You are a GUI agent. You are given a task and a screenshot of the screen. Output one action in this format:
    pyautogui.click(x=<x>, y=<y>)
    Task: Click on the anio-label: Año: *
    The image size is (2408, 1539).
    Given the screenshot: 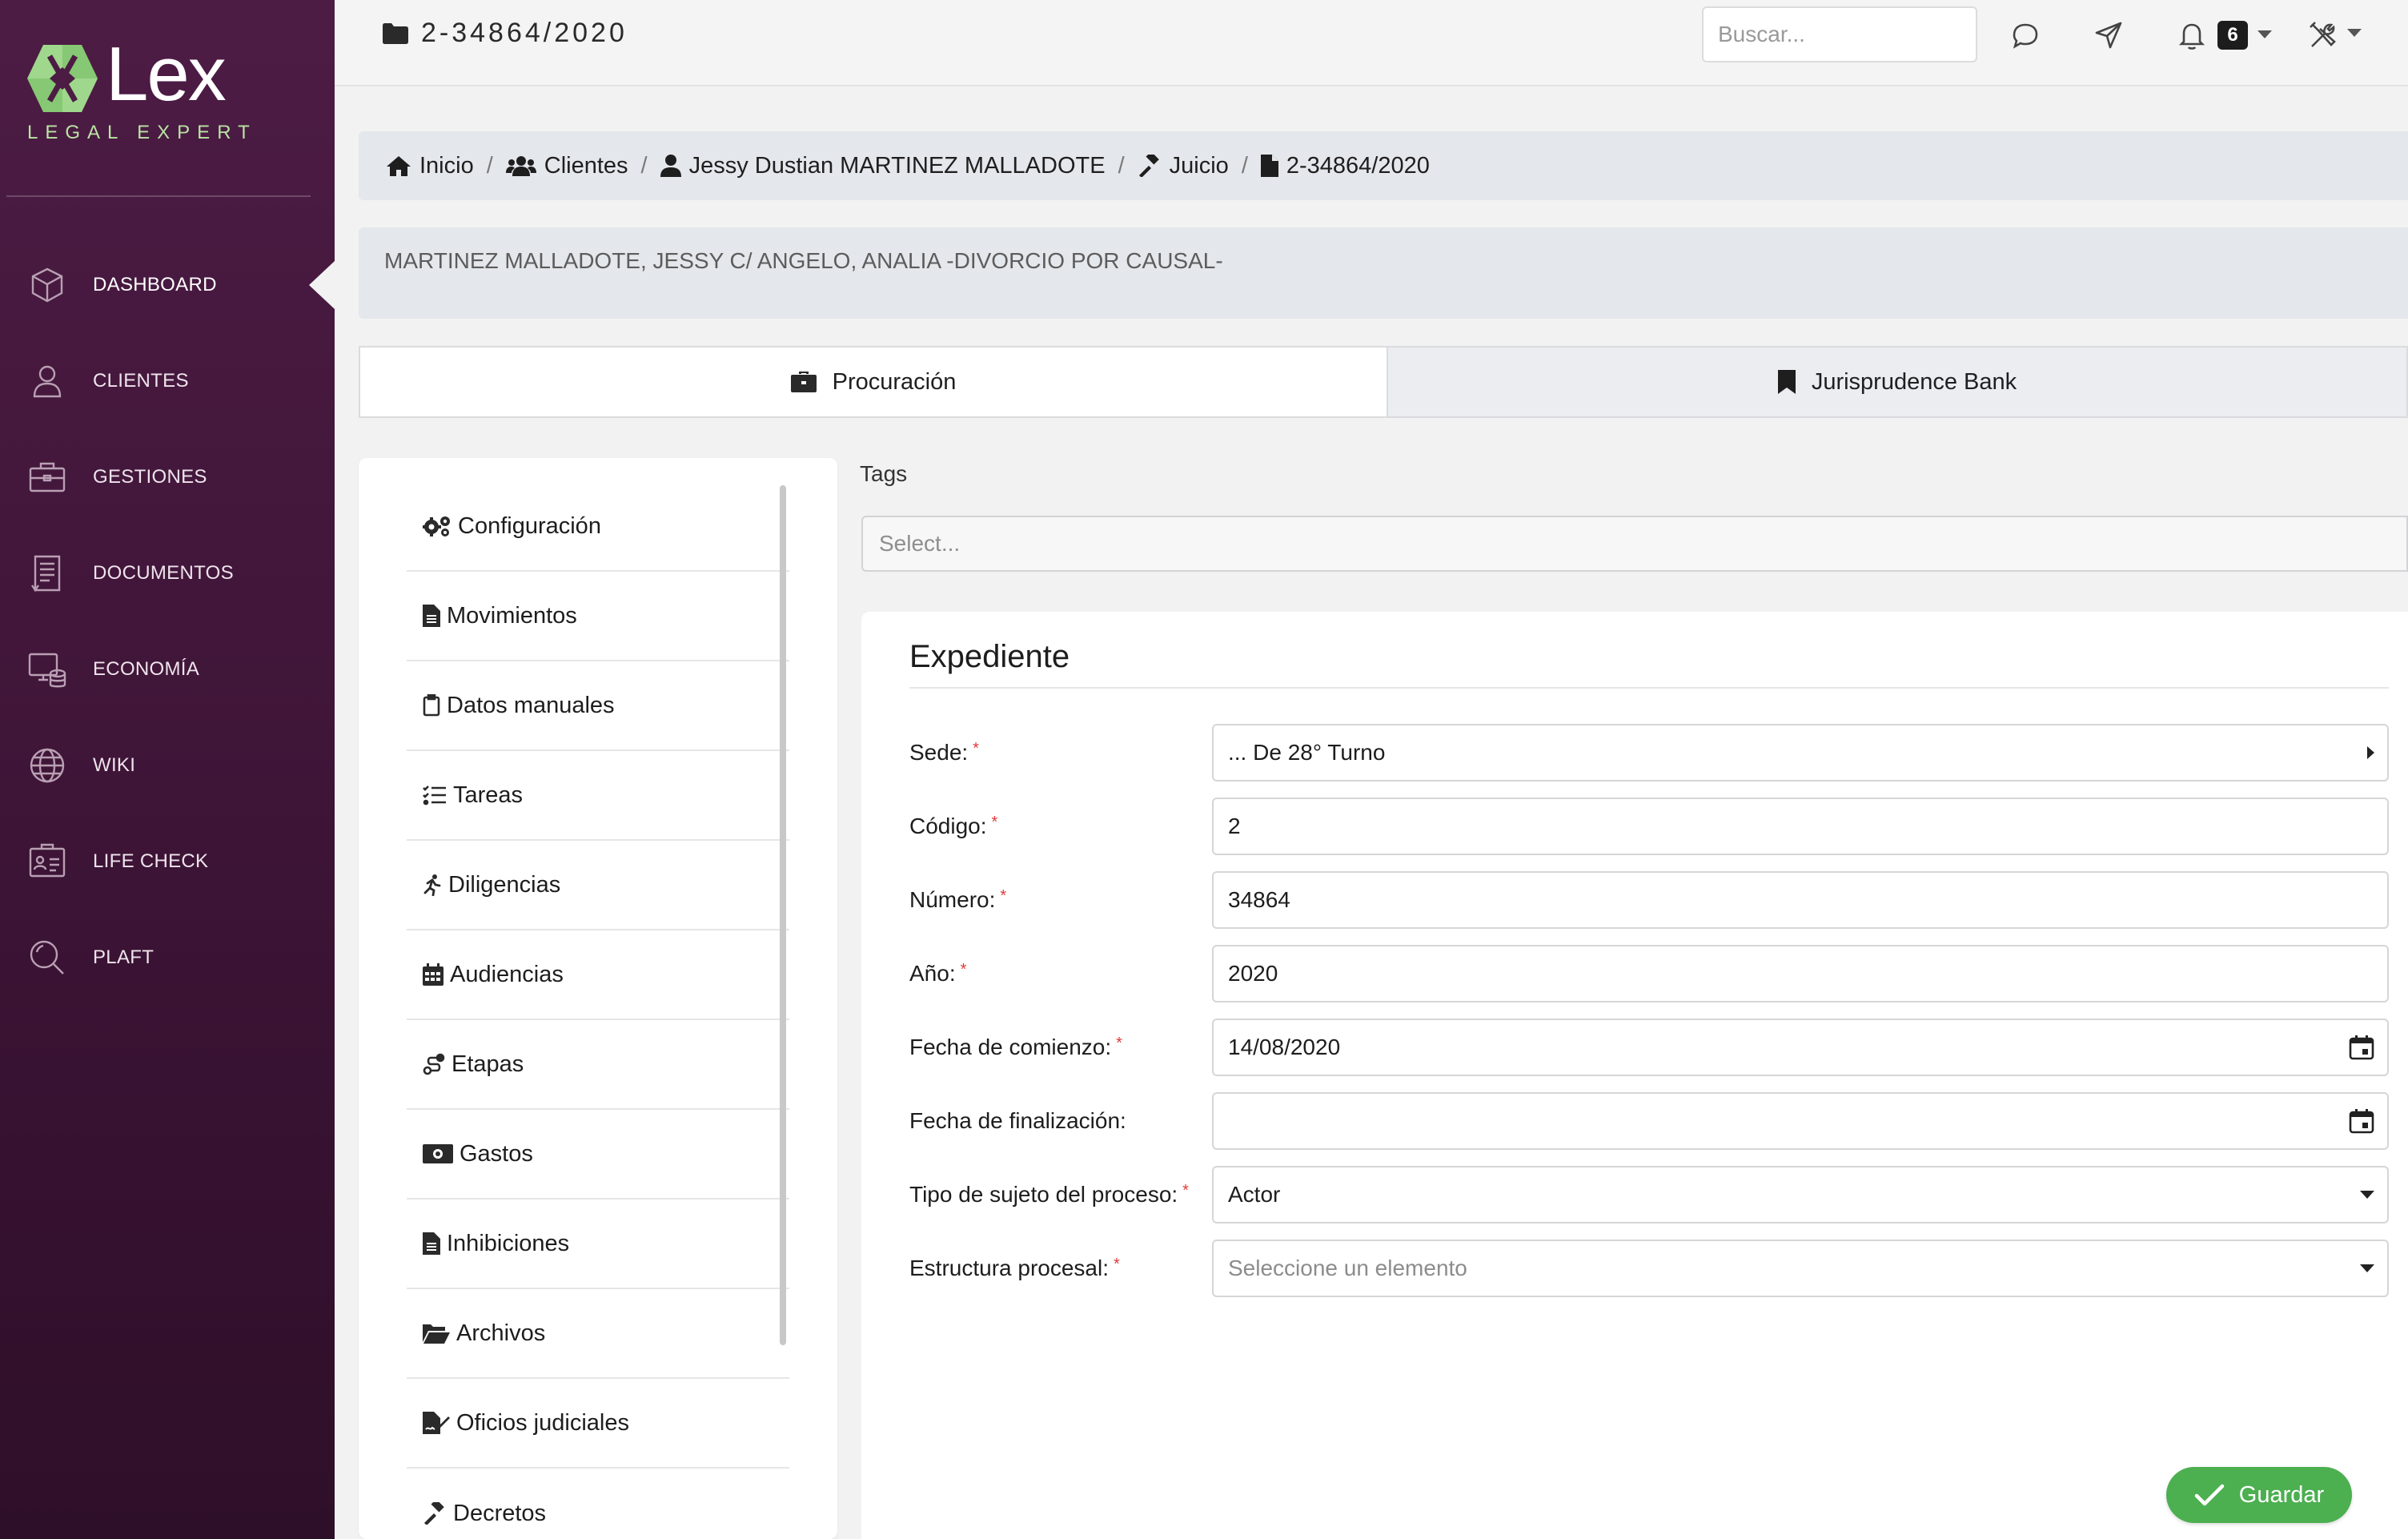 What is the action you would take?
    pyautogui.click(x=938, y=973)
    